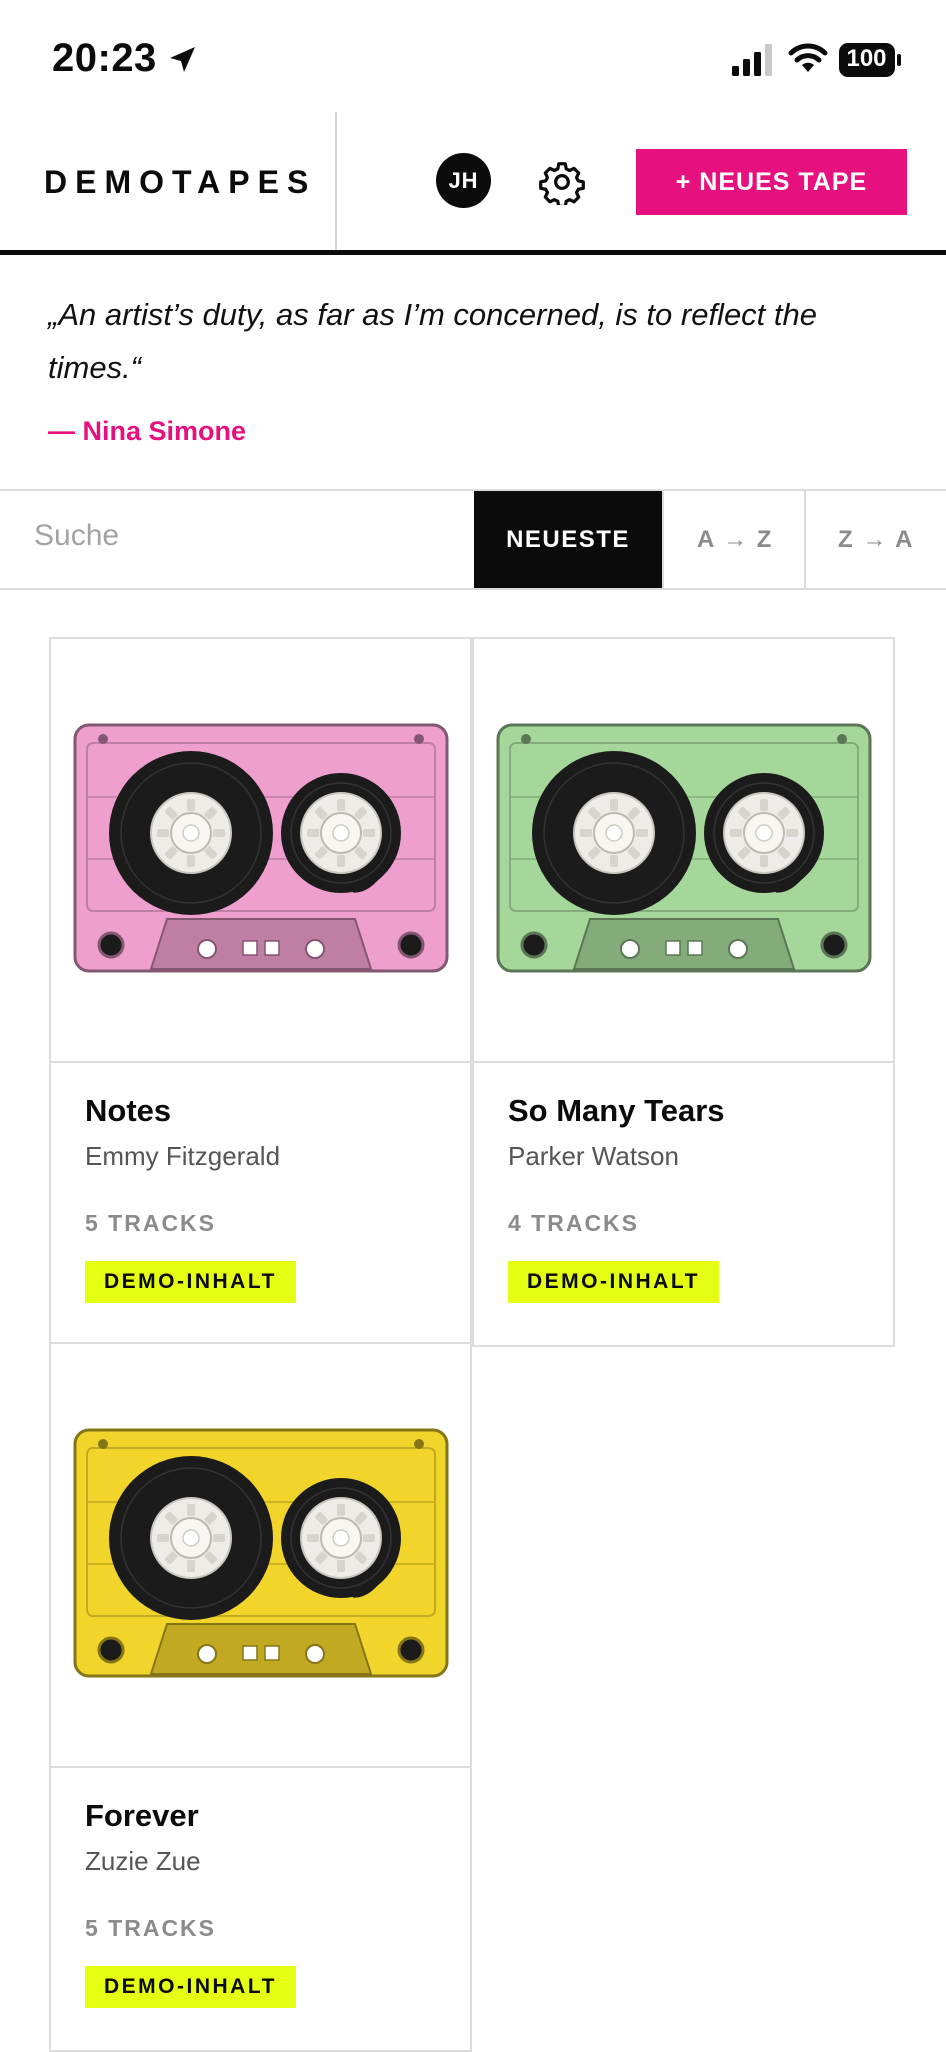  Describe the element at coordinates (616, 1110) in the screenshot. I see `tape-title: So Many Tears` at that location.